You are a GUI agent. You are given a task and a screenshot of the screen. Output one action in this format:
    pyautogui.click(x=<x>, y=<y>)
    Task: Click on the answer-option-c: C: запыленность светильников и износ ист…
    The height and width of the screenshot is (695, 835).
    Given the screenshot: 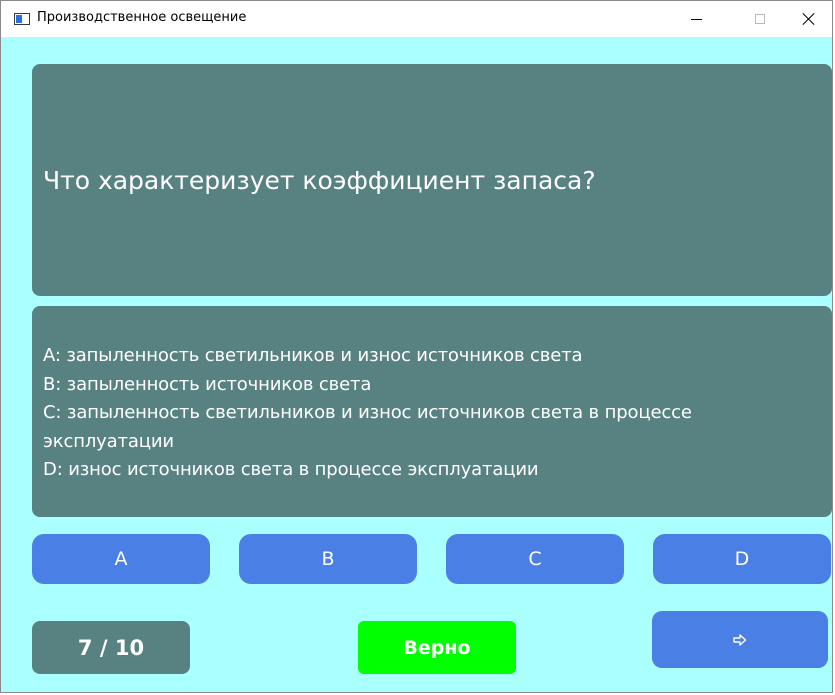 What is the action you would take?
    pyautogui.click(x=367, y=412)
    